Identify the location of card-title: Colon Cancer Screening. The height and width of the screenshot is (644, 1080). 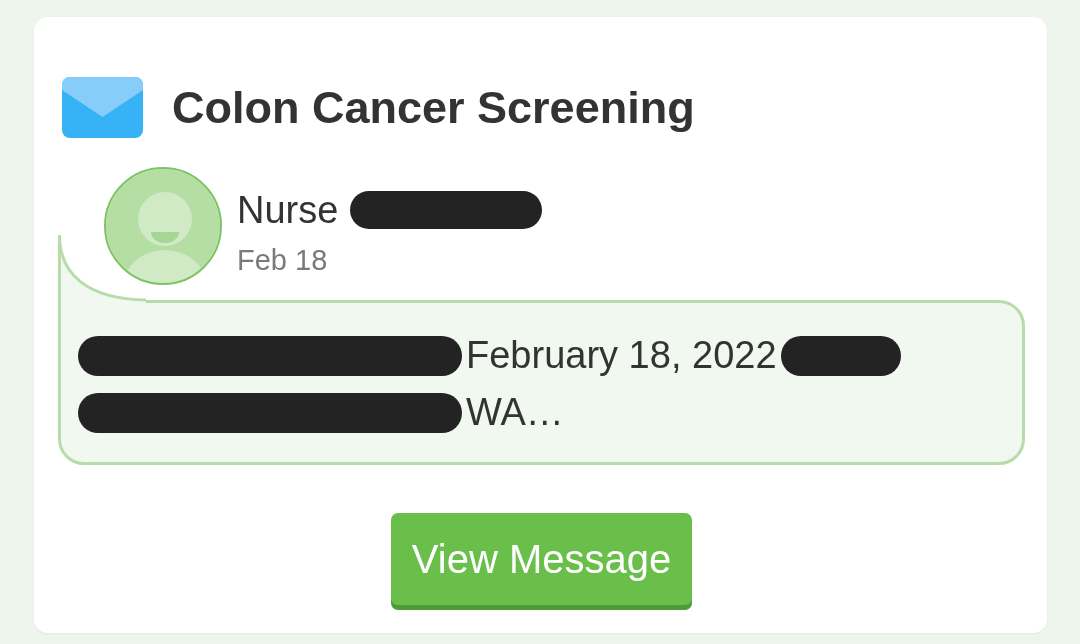
(433, 107).